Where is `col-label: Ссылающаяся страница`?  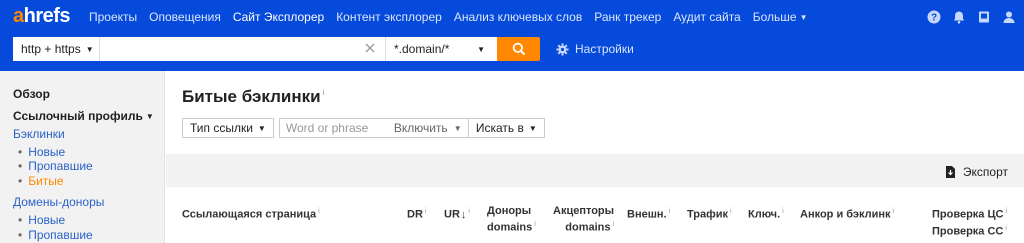
col-label: Ссылающаяся страница is located at coordinates (249, 214).